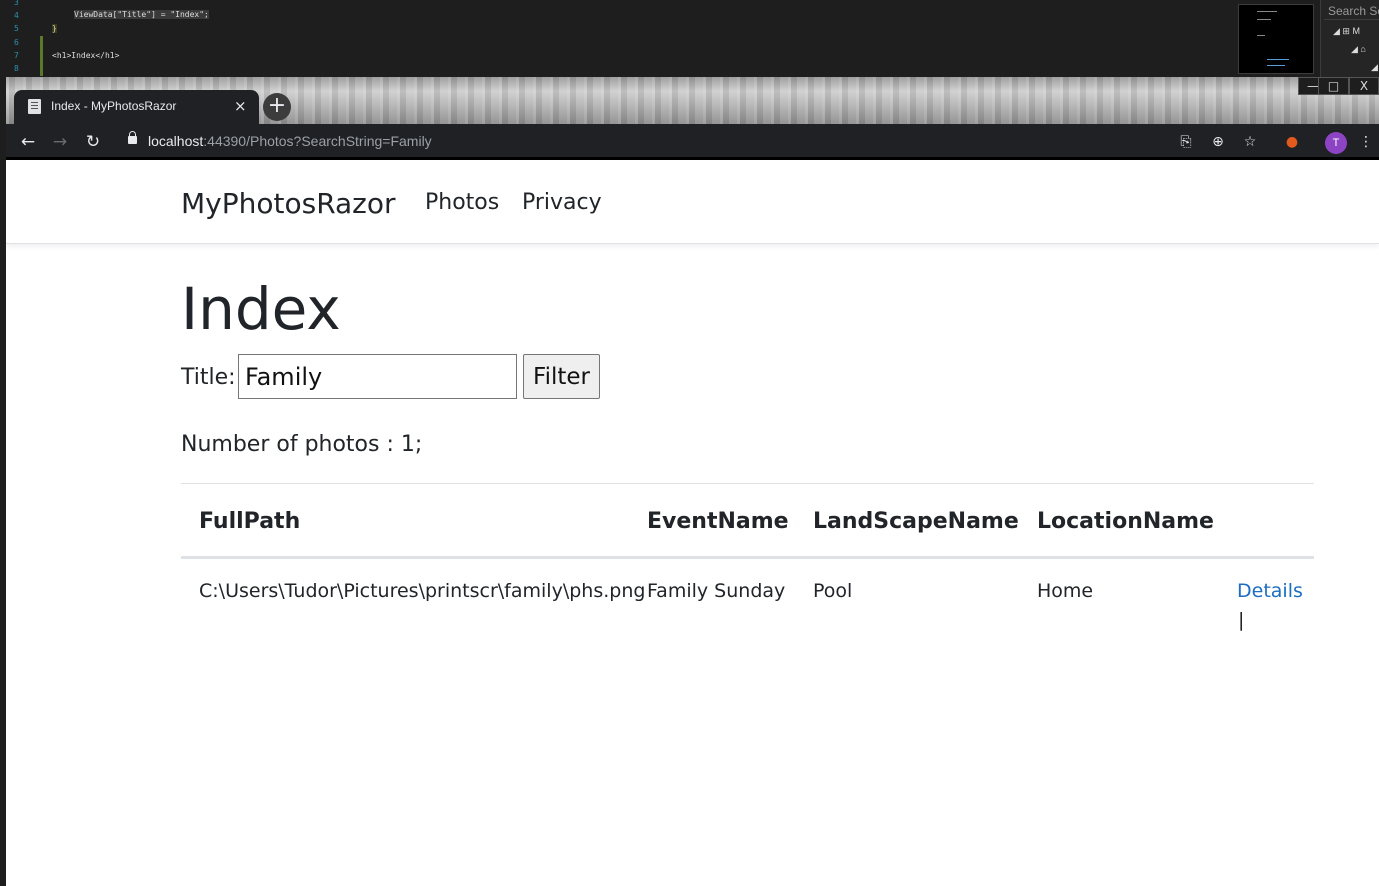 This screenshot has width=1379, height=886. Describe the element at coordinates (718, 521) in the screenshot. I see `column-header-eventname: EventName` at that location.